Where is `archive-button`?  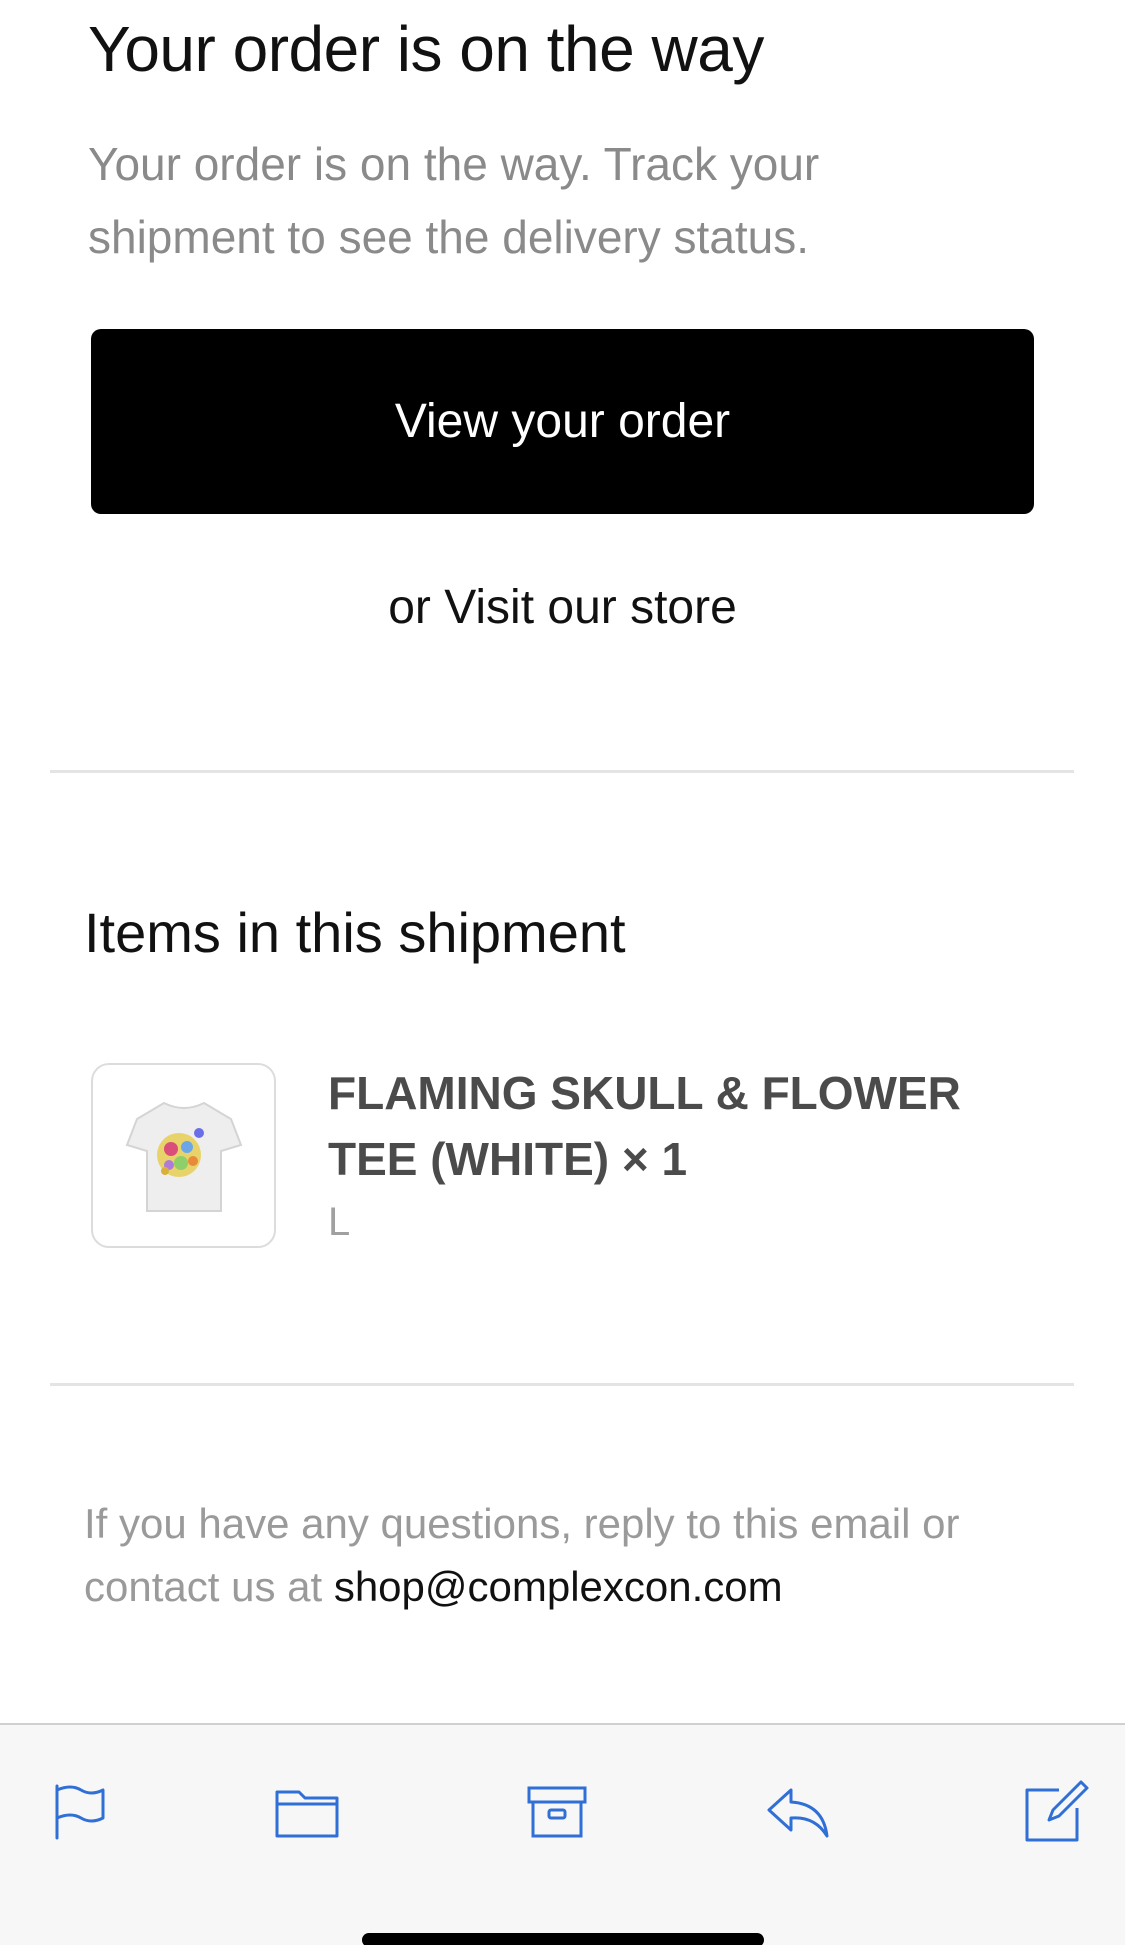 archive-button is located at coordinates (557, 1812).